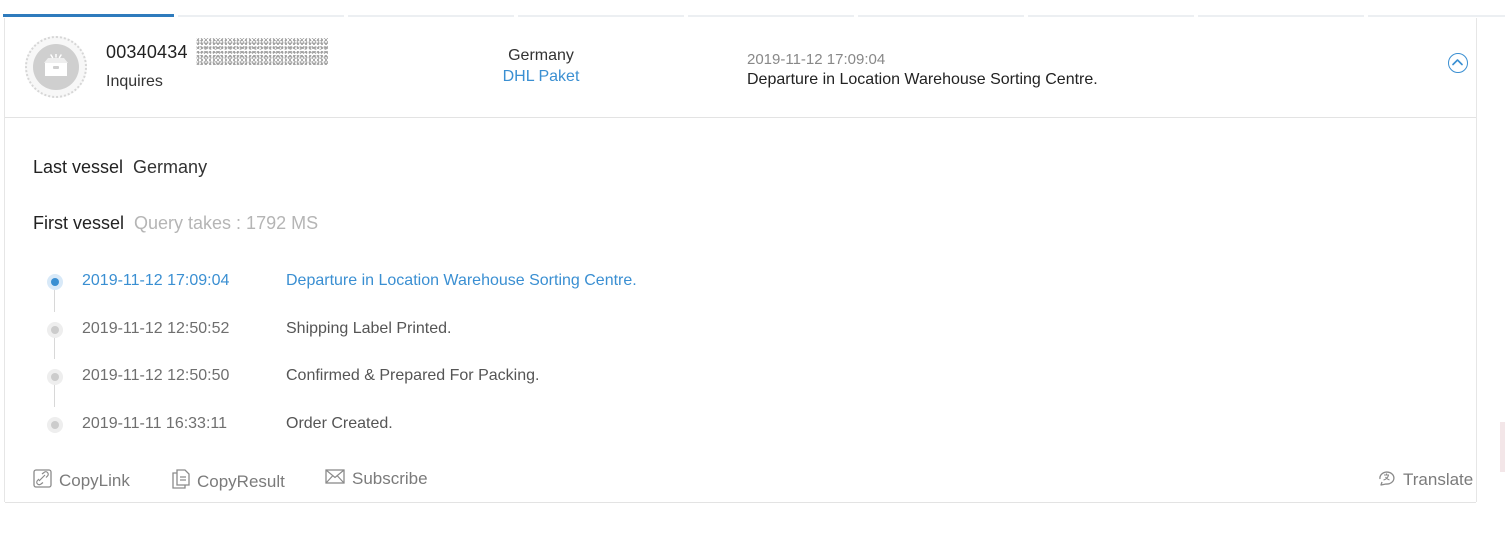 This screenshot has width=1505, height=549. I want to click on copy-link-button: CopyLink, so click(81, 481).